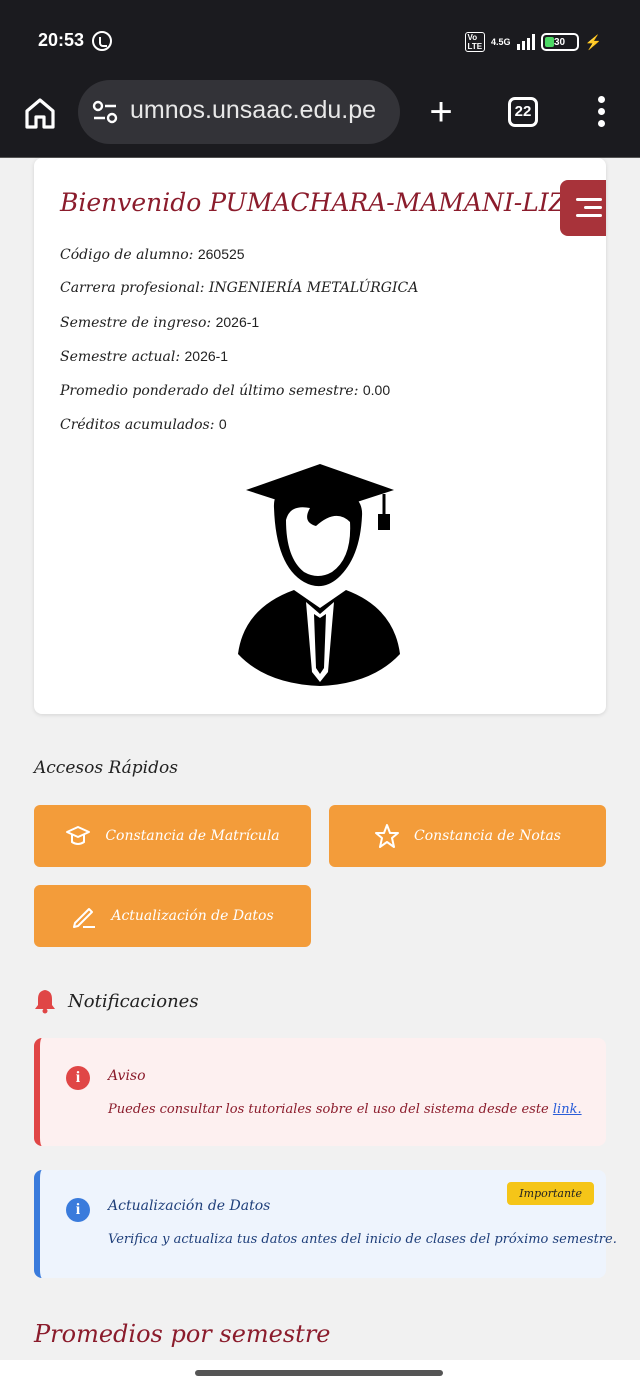 This screenshot has width=640, height=1386. What do you see at coordinates (105, 112) in the screenshot?
I see `site-settings-icon` at bounding box center [105, 112].